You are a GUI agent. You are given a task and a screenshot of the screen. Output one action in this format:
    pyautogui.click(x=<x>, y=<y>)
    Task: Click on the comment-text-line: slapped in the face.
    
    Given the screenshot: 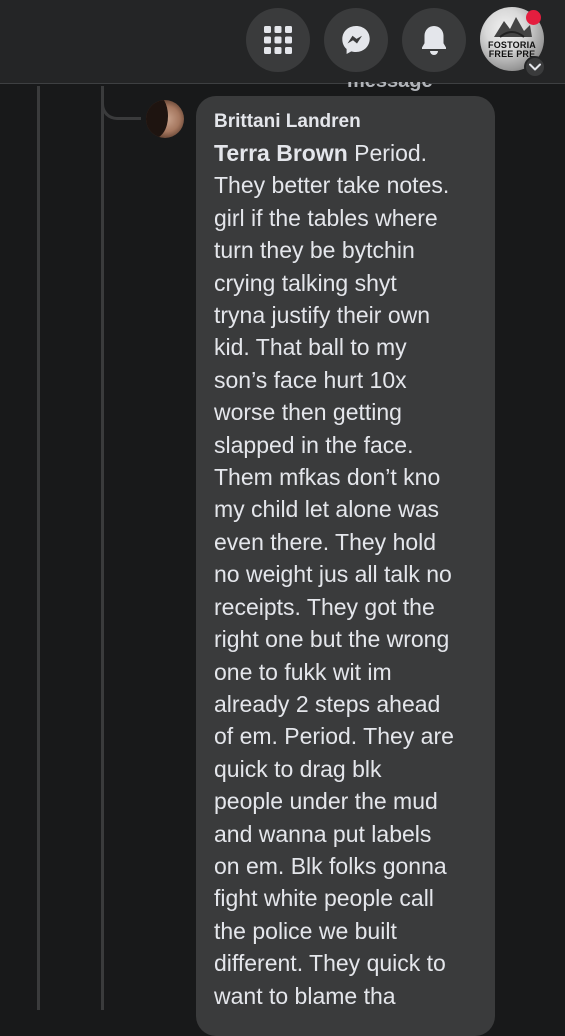 What is the action you would take?
    pyautogui.click(x=314, y=444)
    